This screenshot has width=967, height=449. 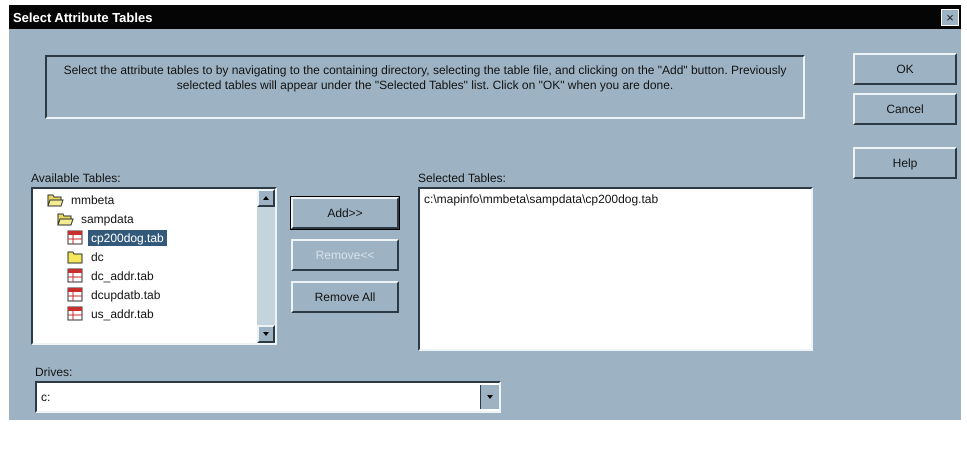 What do you see at coordinates (462, 178) in the screenshot?
I see `list-label: Selected Tables:` at bounding box center [462, 178].